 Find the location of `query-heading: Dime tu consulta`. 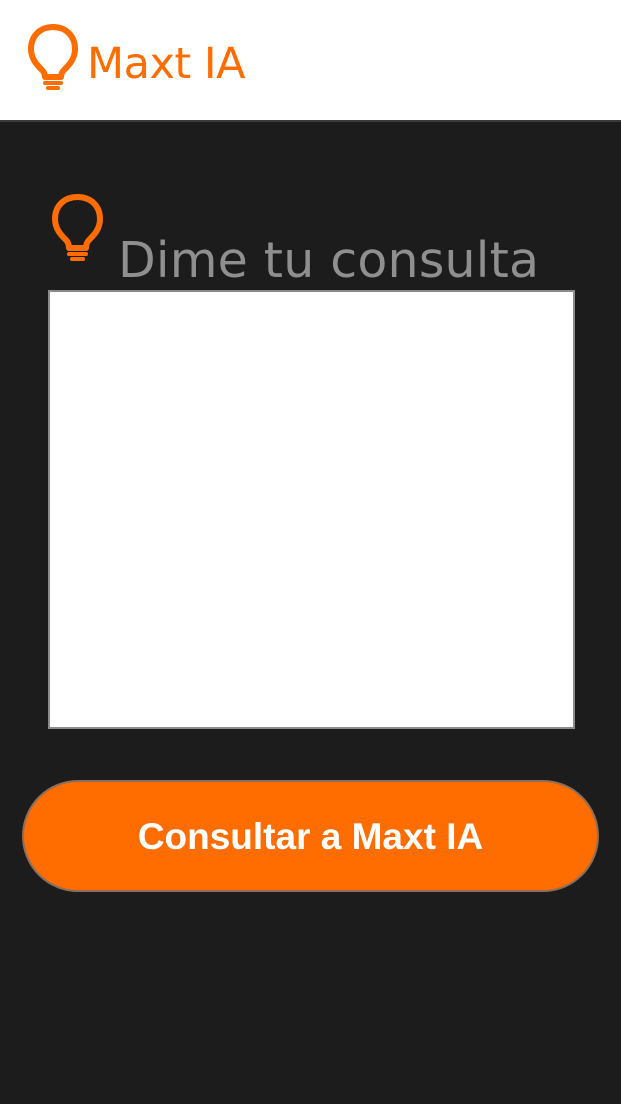

query-heading: Dime tu consulta is located at coordinates (329, 260).